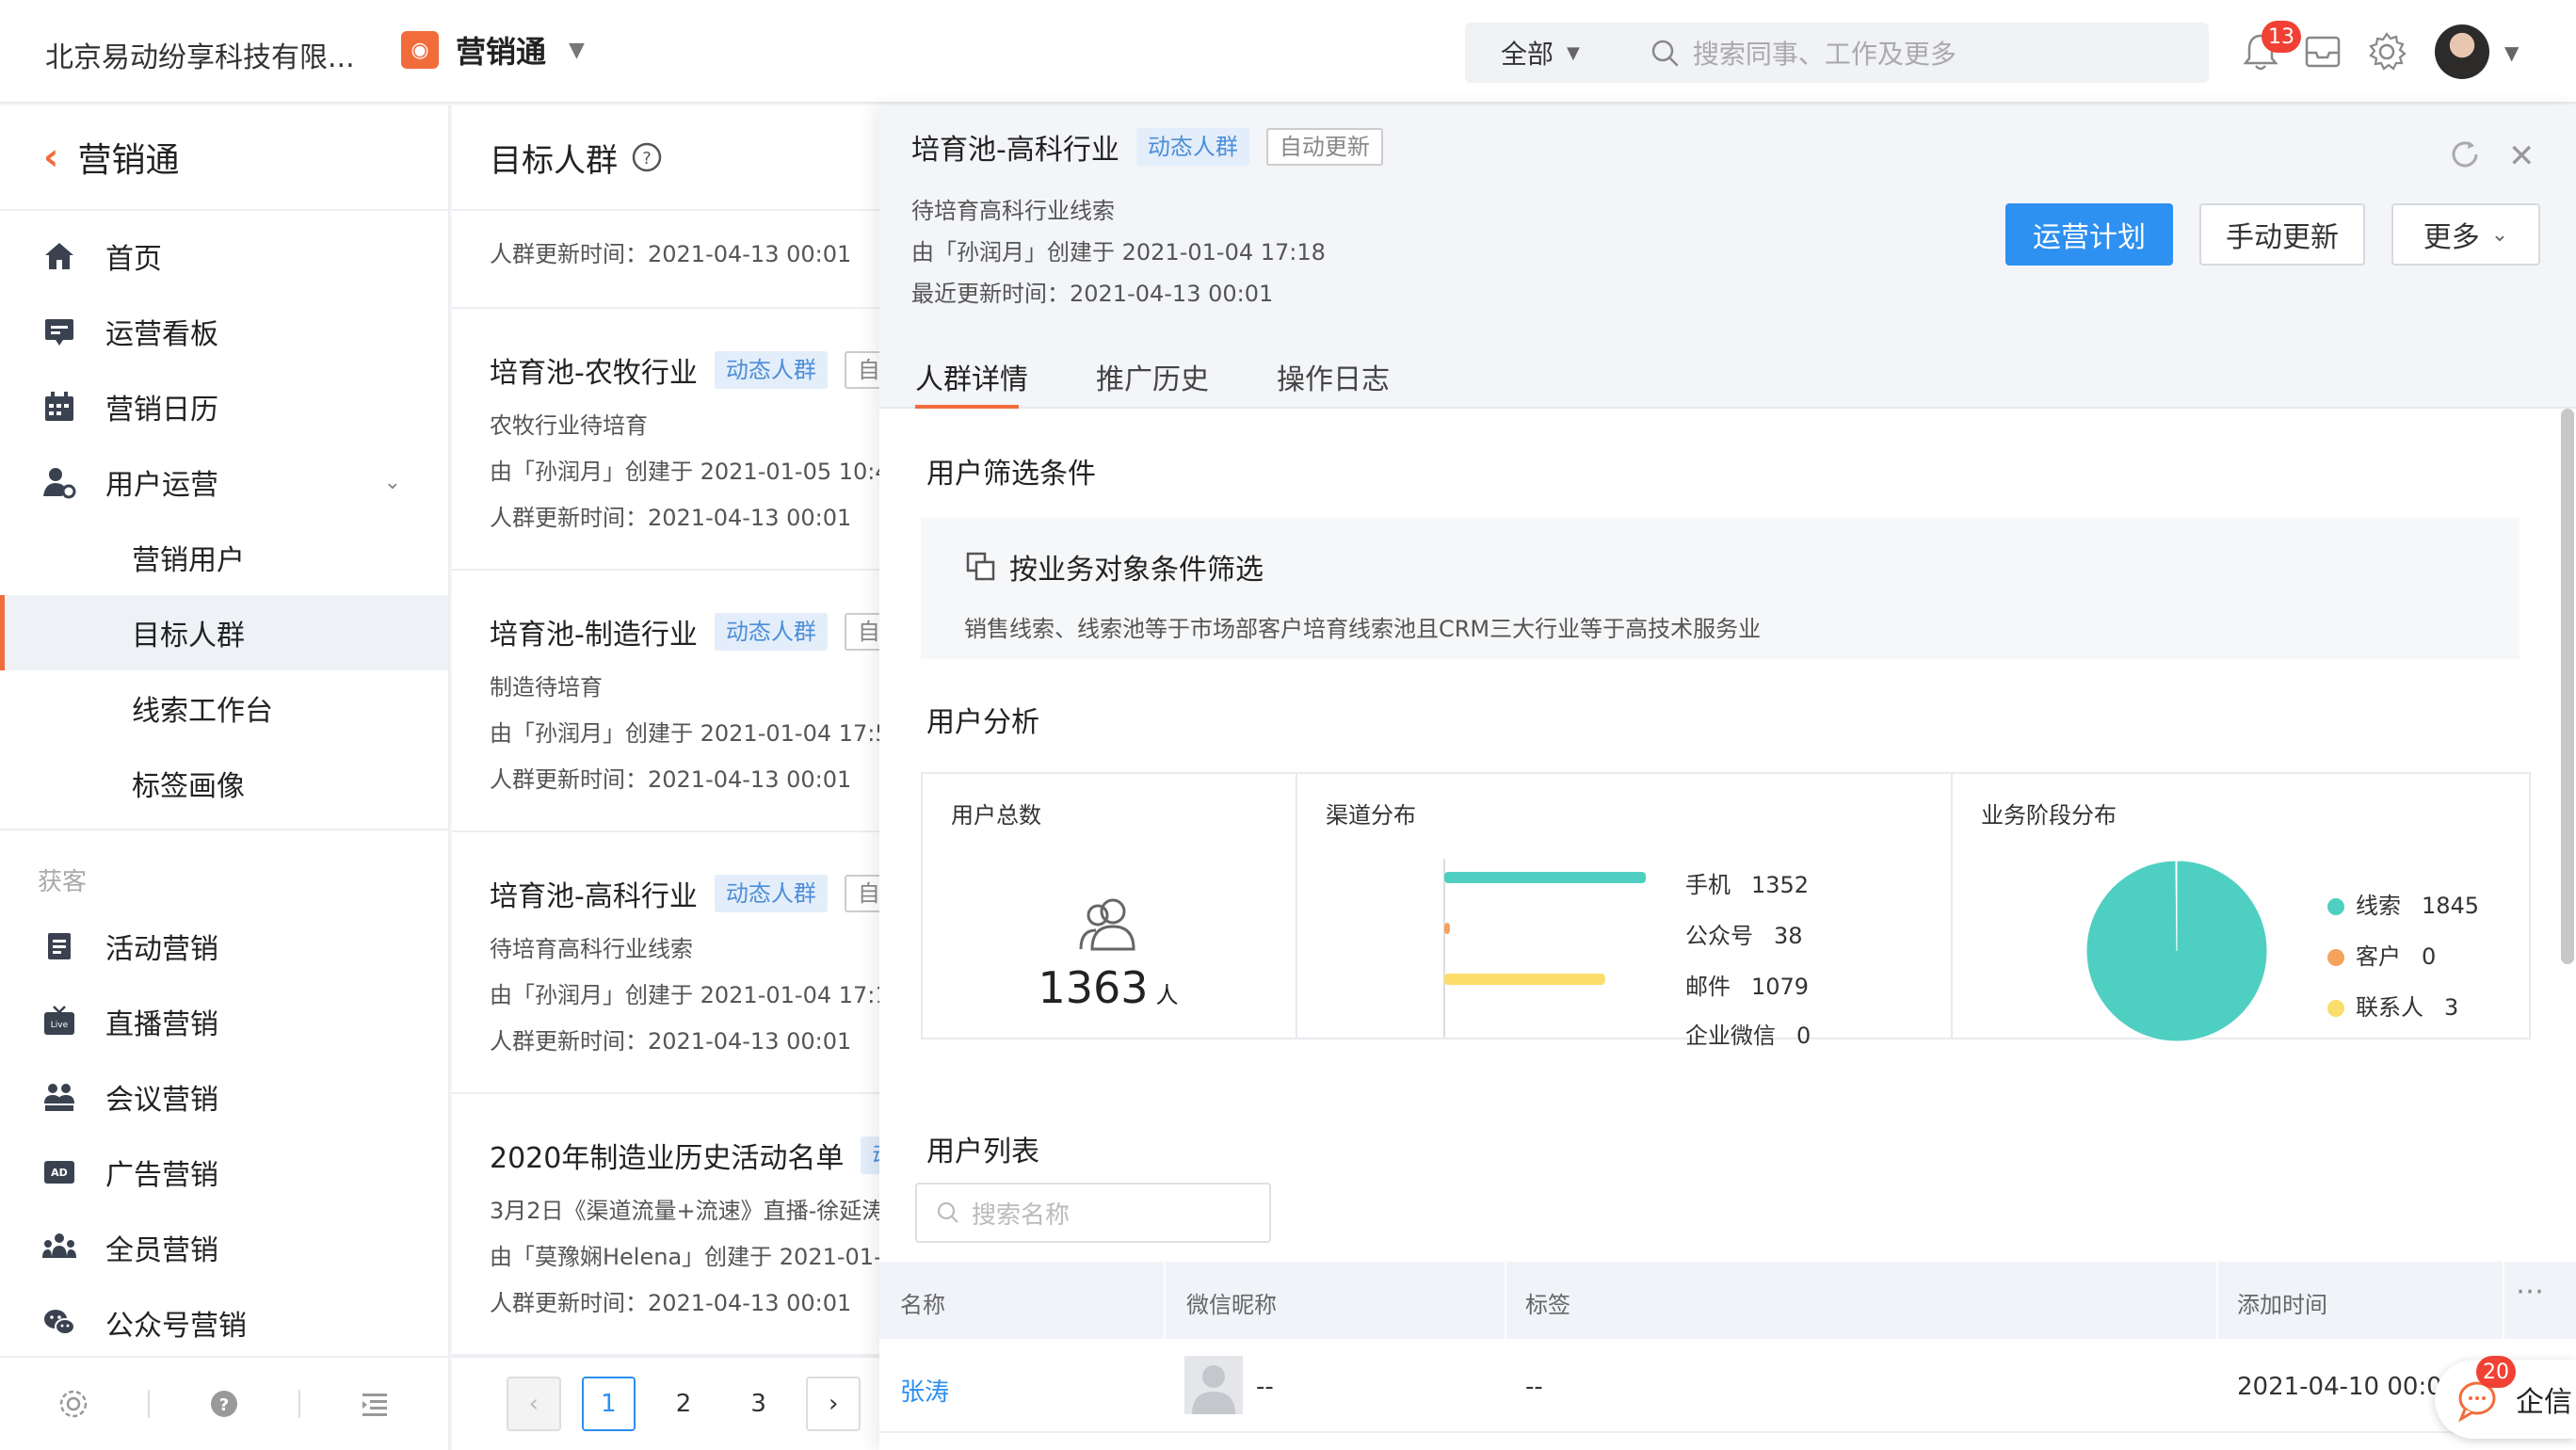 This screenshot has height=1450, width=2576. Describe the element at coordinates (224, 482) in the screenshot. I see `sidebar-item-user-ops: 用户运营 ⌄` at that location.